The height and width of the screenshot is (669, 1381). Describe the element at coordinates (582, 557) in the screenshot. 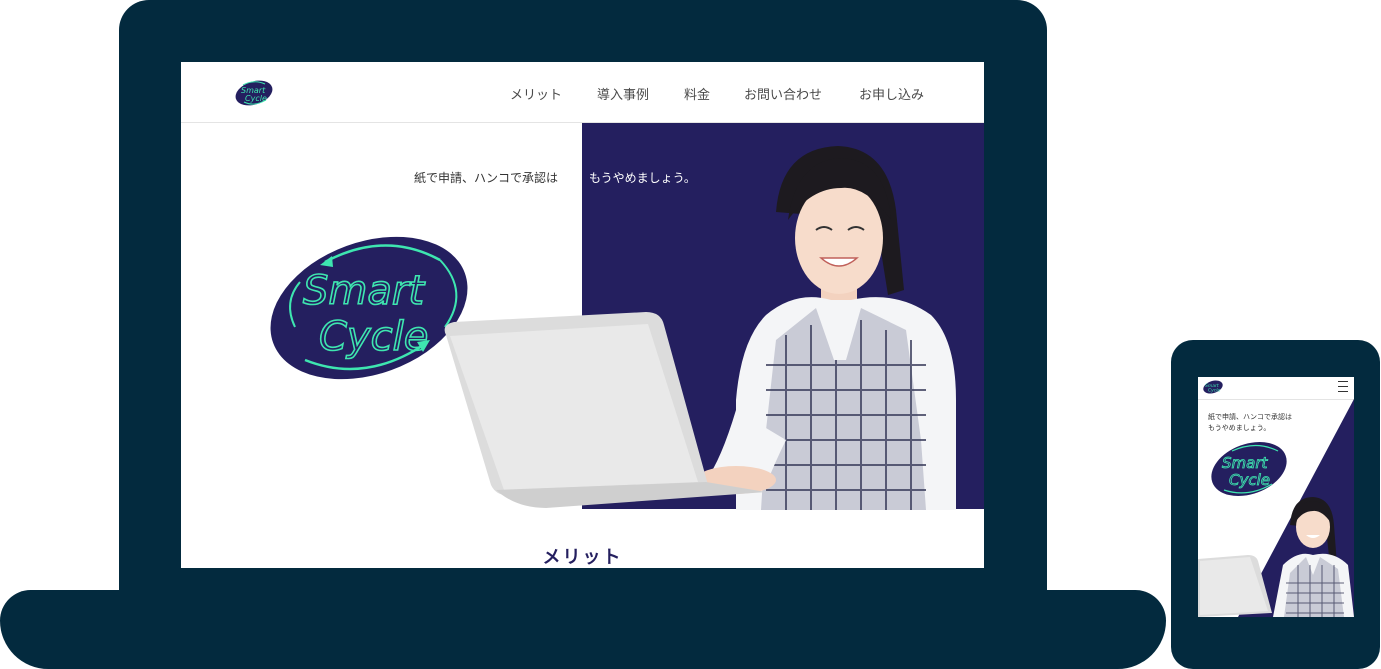

I see `merit-section-title: メリット` at that location.